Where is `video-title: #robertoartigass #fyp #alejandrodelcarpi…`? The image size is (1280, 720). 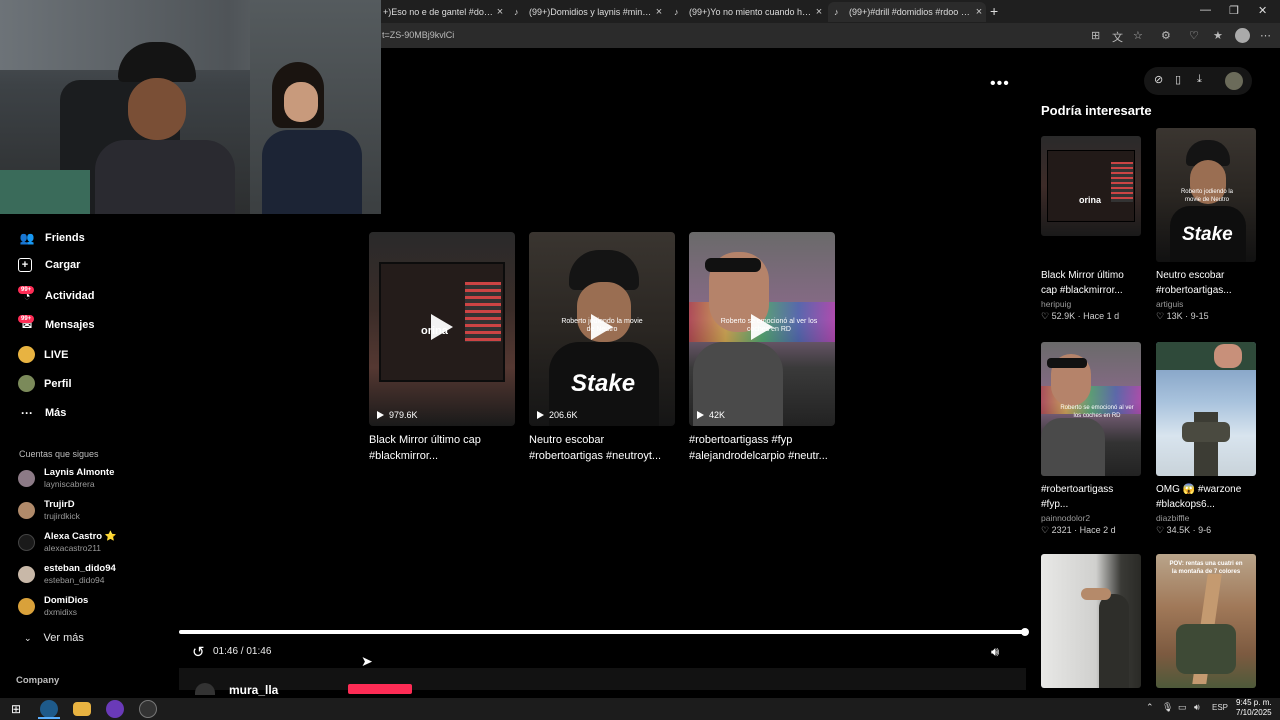
video-title: #robertoartigass #fyp #alejandrodelcarpi… is located at coordinates (762, 448).